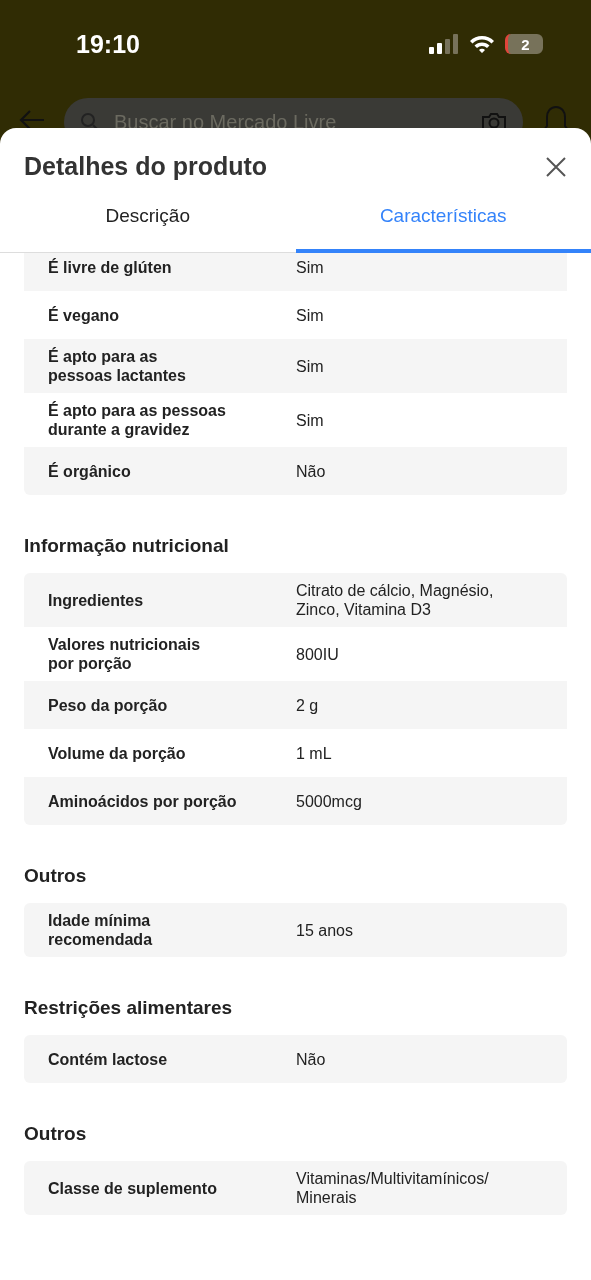  Describe the element at coordinates (108, 44) in the screenshot. I see `clock-time: 19:10` at that location.